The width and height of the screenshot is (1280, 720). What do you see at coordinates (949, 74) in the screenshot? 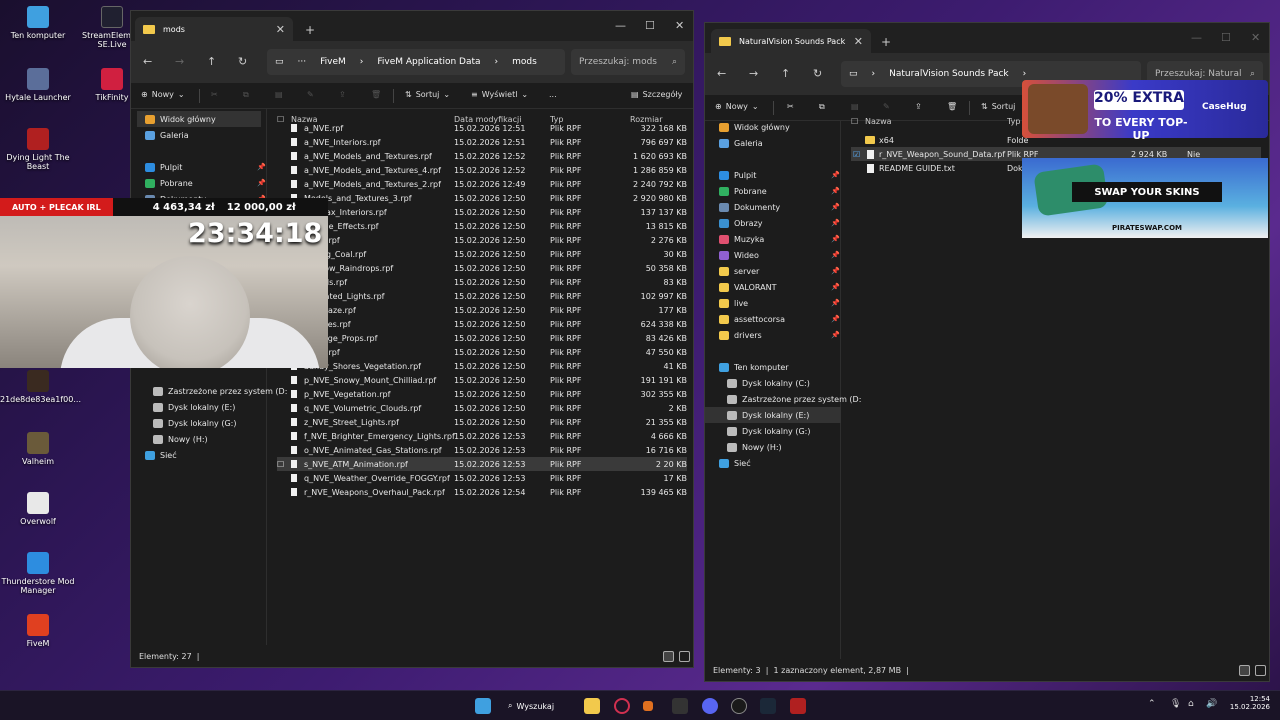
I see `crumb-naturalvision: NaturalVision Sounds Pack` at bounding box center [949, 74].